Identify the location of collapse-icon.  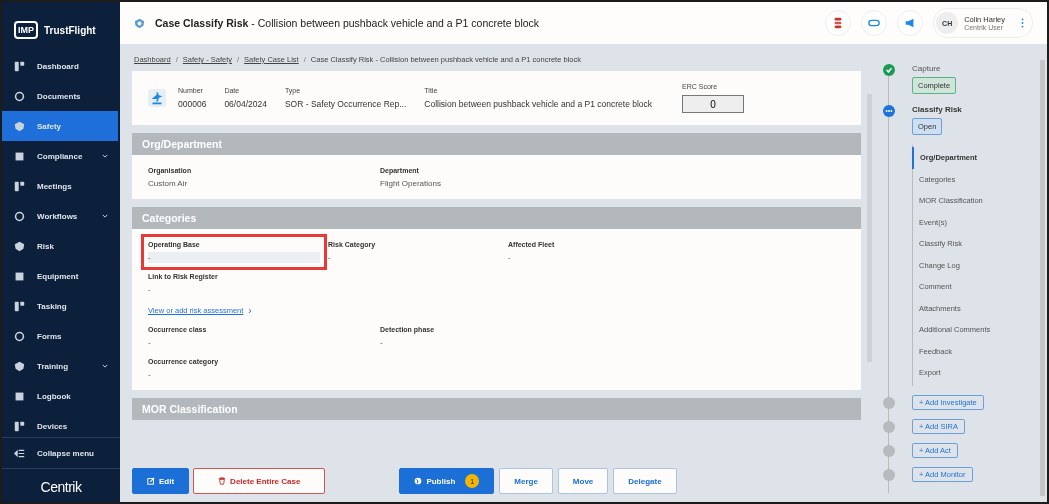
(19, 453).